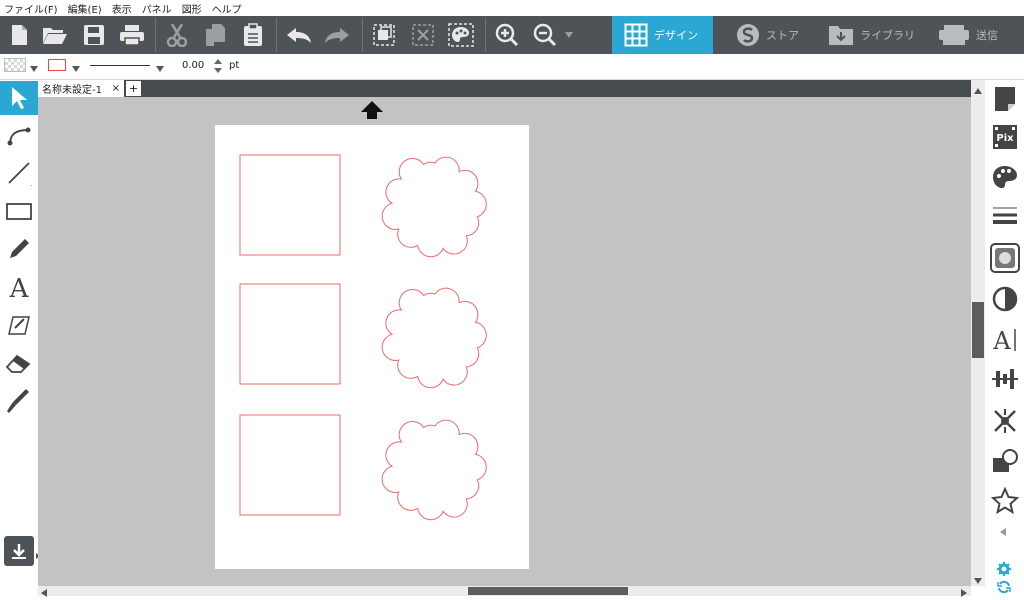 The image size is (1024, 600). What do you see at coordinates (1005, 379) in the screenshot?
I see `align-icon` at bounding box center [1005, 379].